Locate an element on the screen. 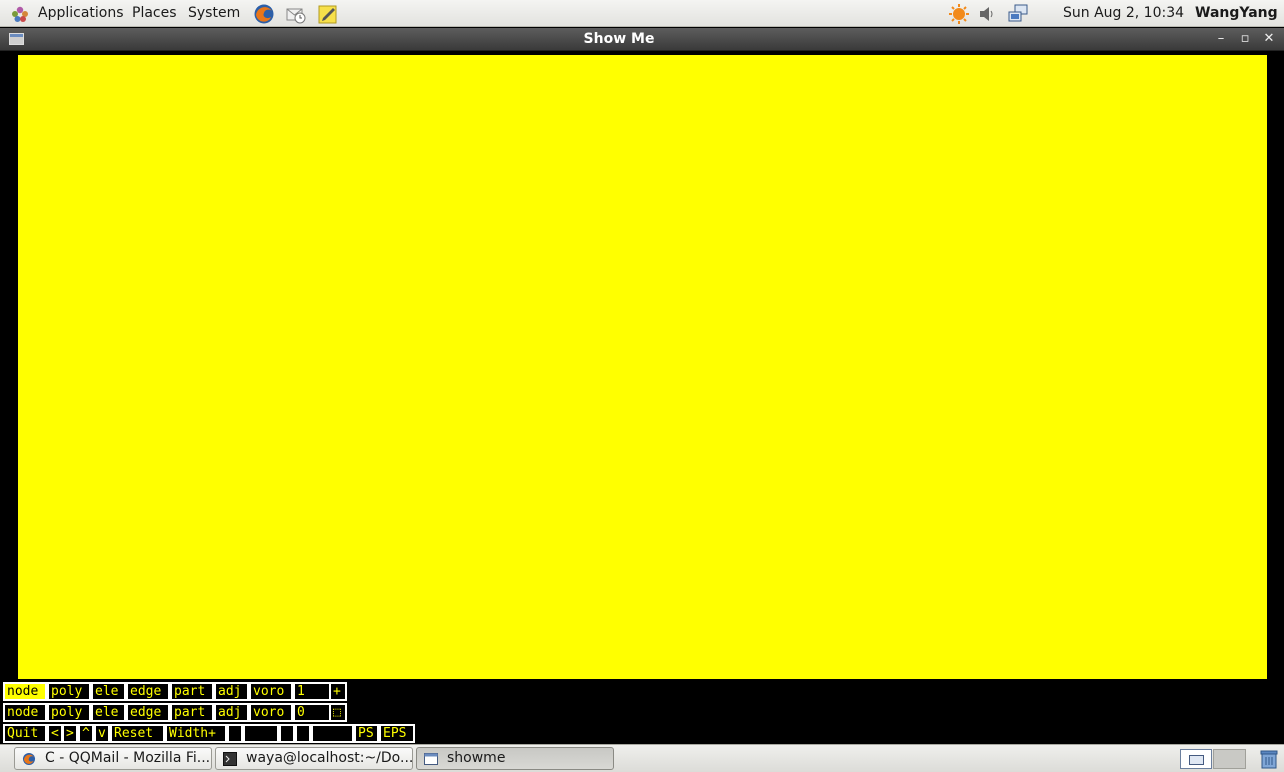 The width and height of the screenshot is (1284, 772). row2-number-field: 0 is located at coordinates (312, 712).